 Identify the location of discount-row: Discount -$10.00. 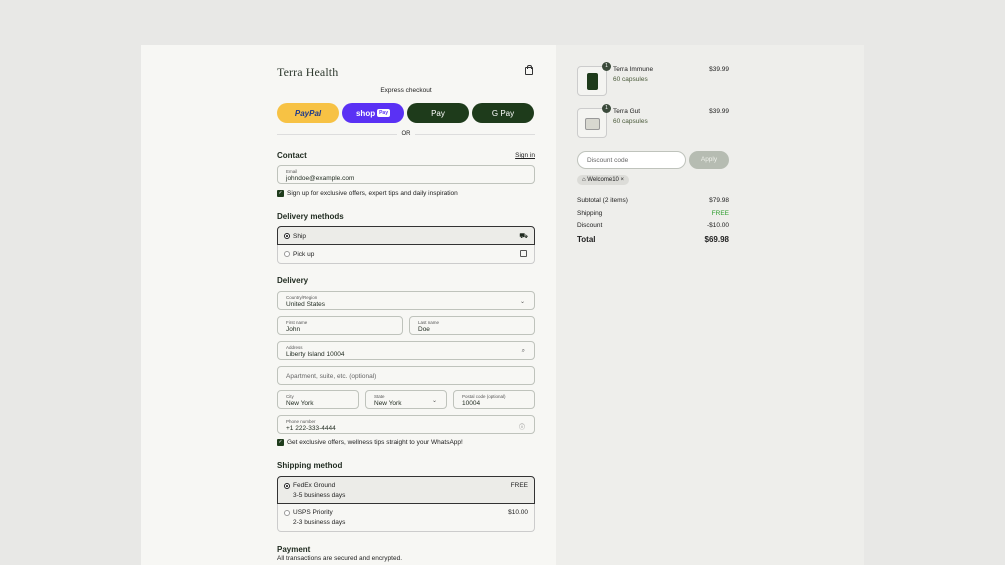
(653, 225).